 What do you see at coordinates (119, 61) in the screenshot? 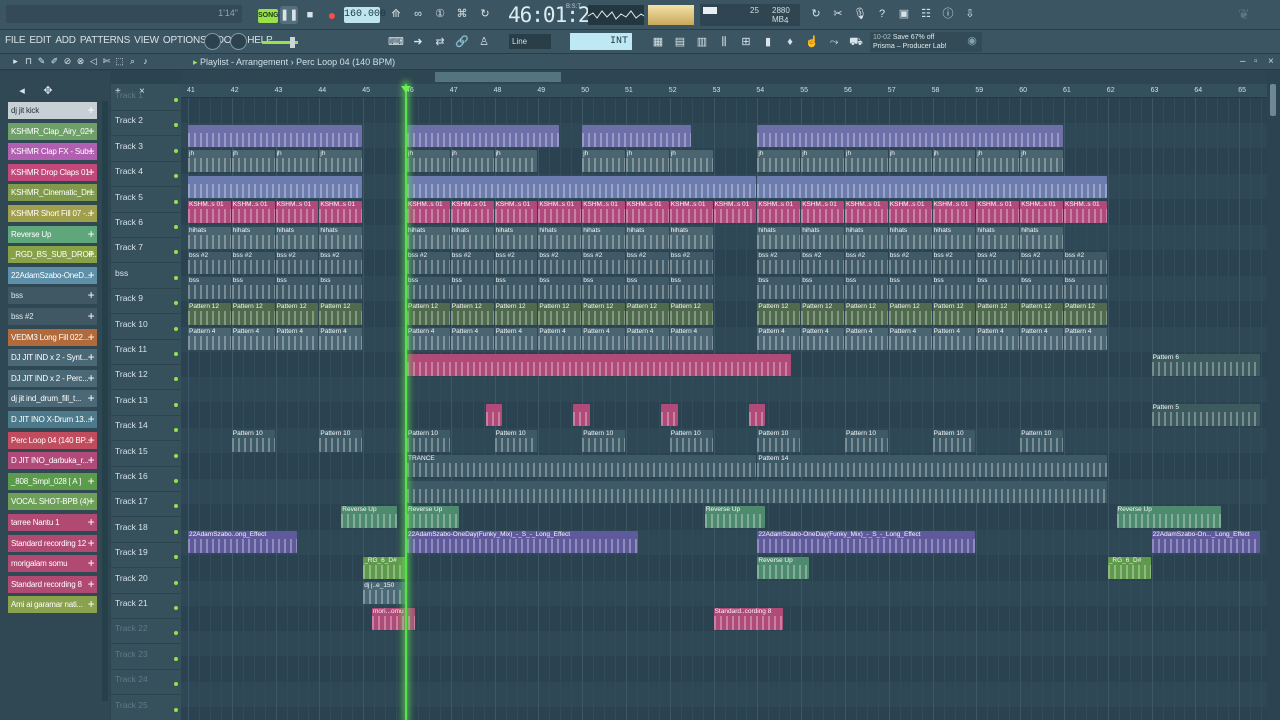
I see `select-icon: ⬚` at bounding box center [119, 61].